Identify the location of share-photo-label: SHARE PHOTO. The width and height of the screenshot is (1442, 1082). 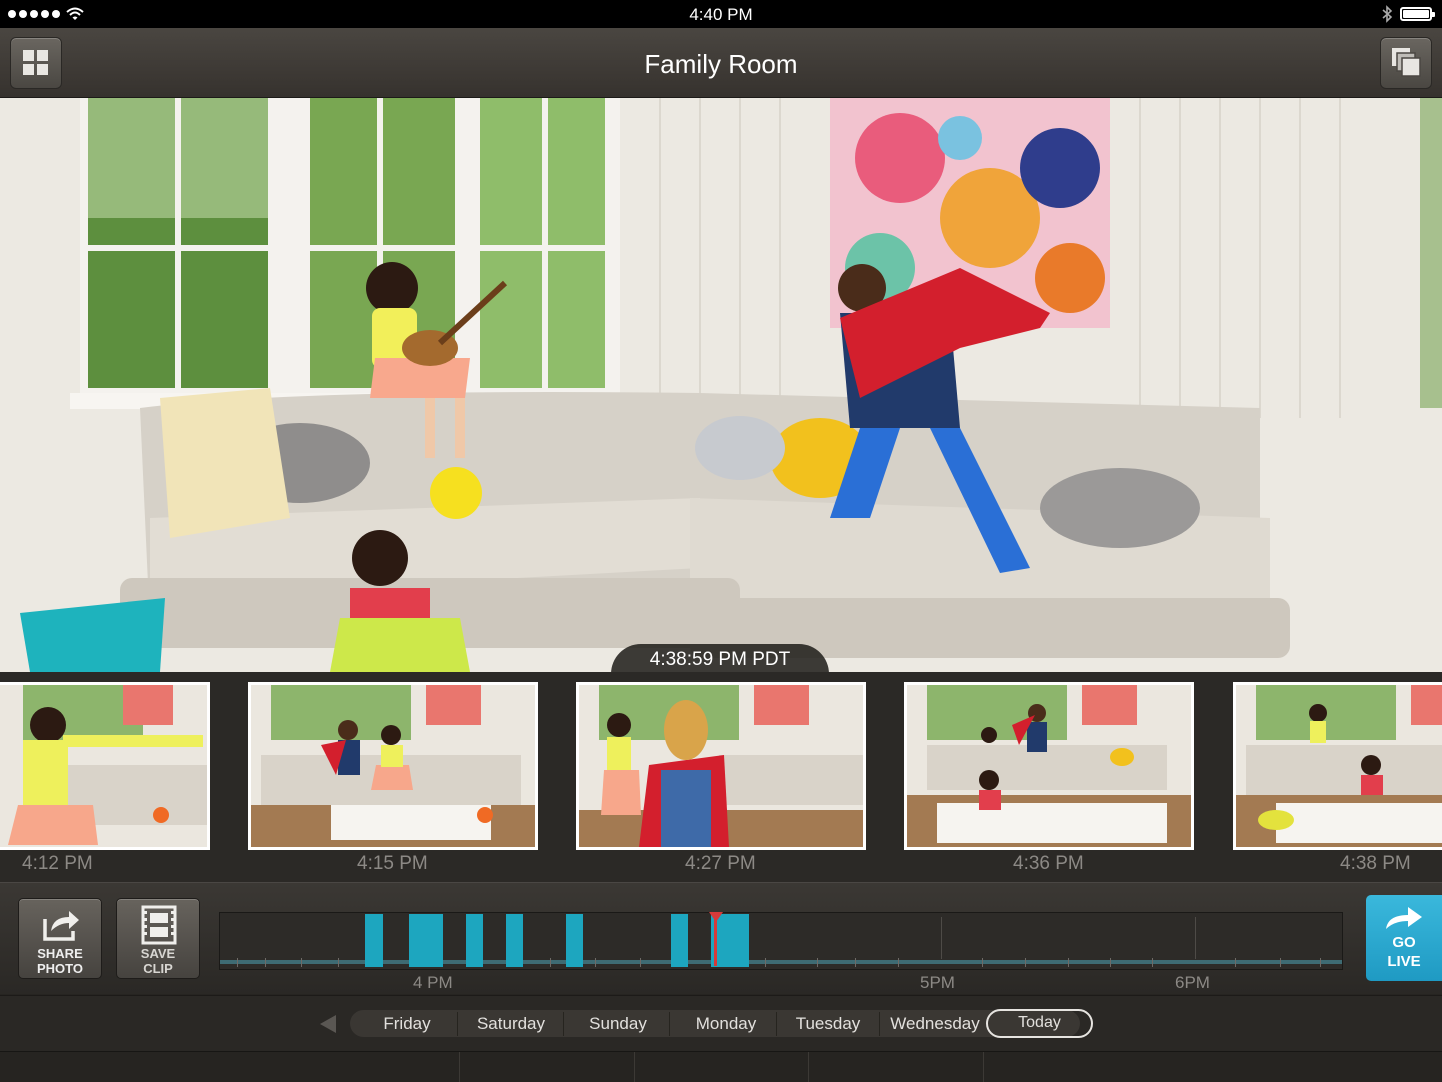
(60, 961).